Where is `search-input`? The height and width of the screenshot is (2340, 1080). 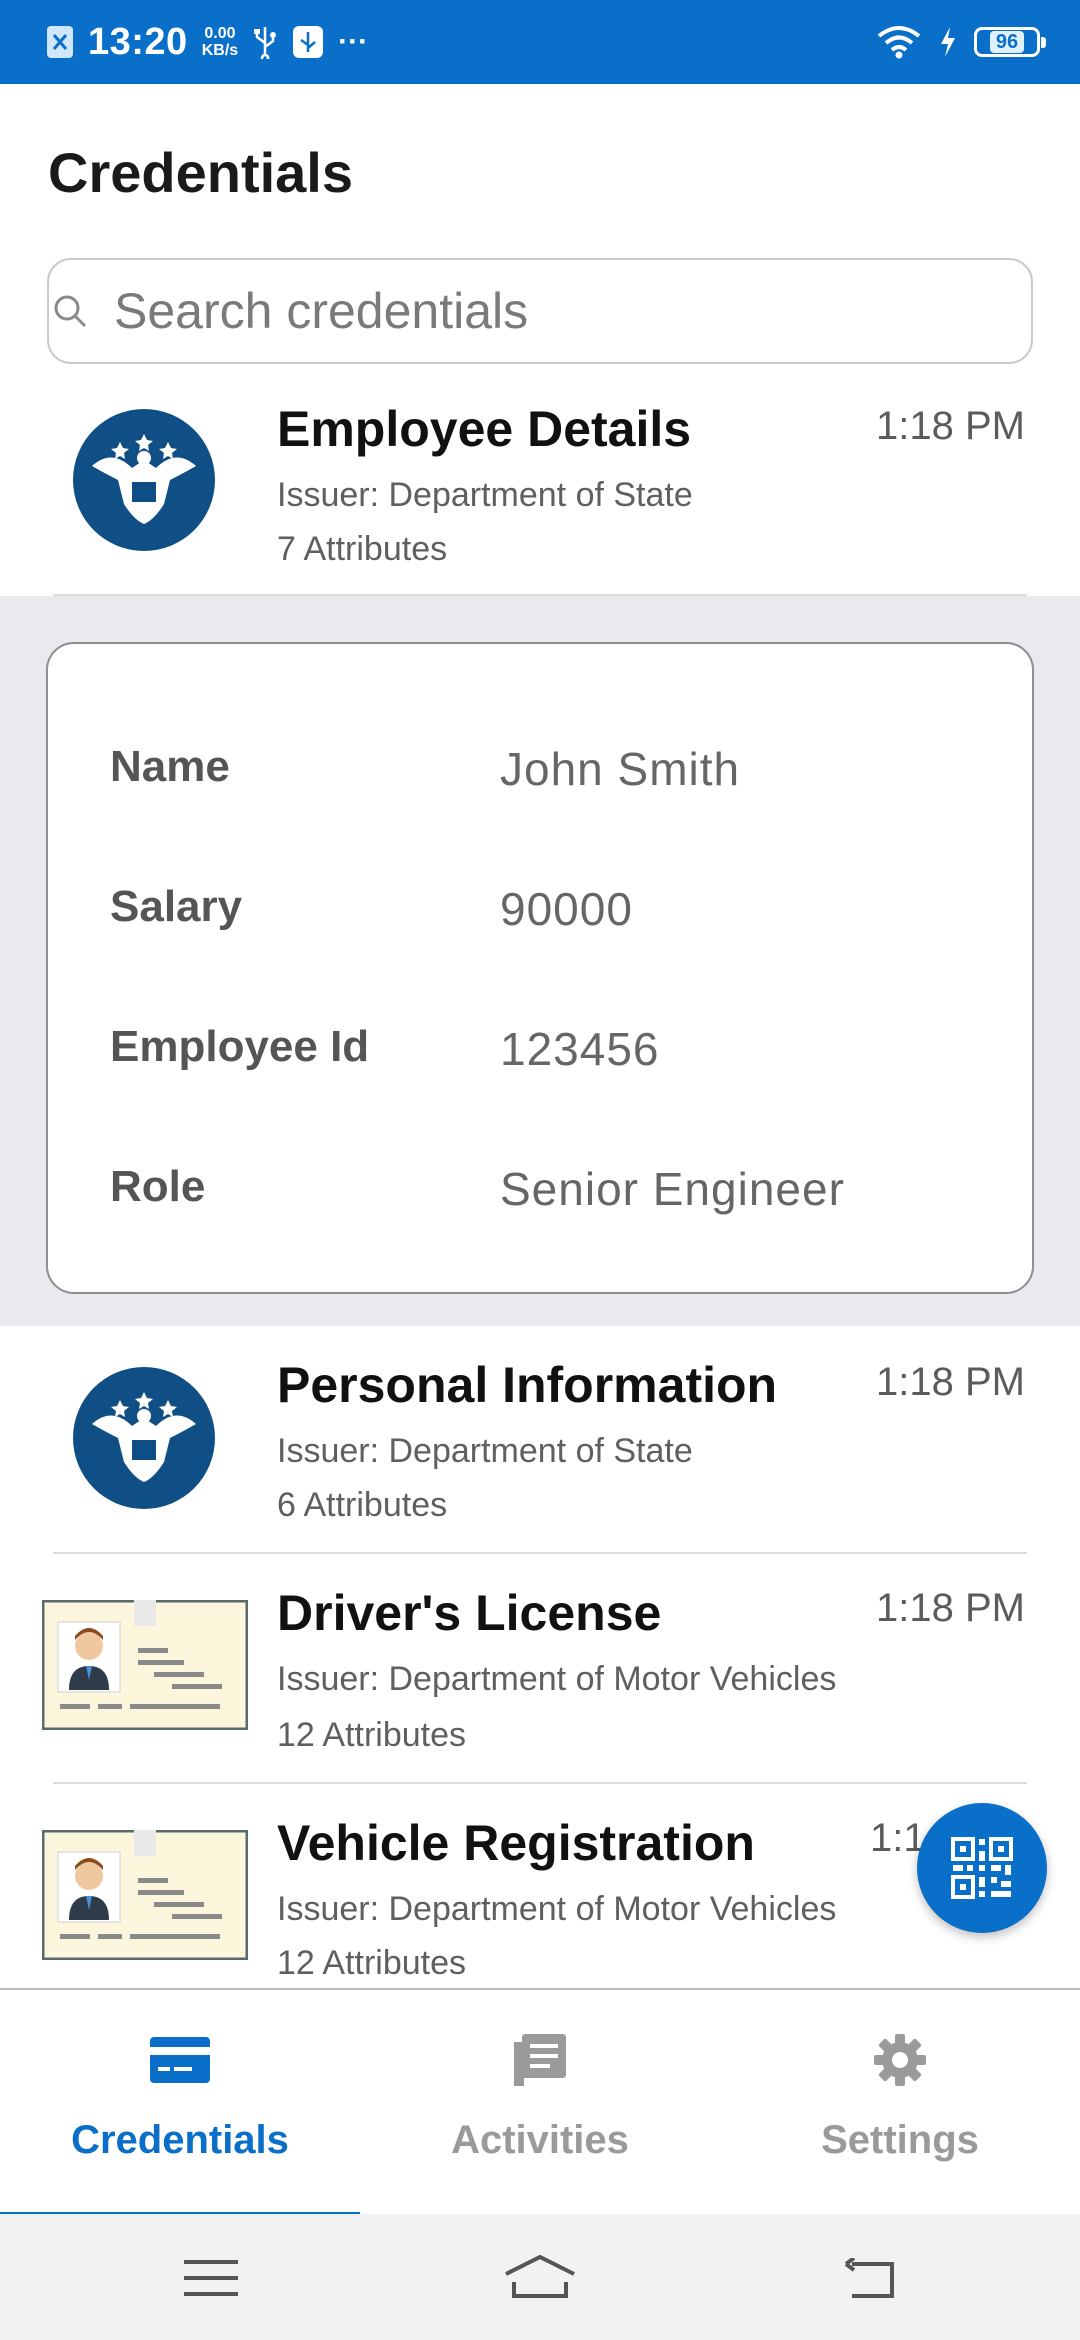
search-input is located at coordinates (554, 311).